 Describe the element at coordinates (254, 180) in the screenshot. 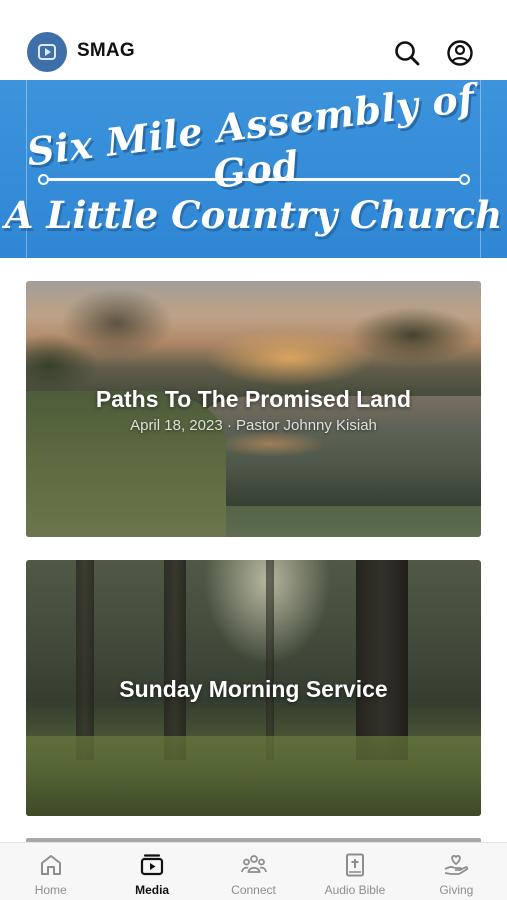

I see `banner-divider` at that location.